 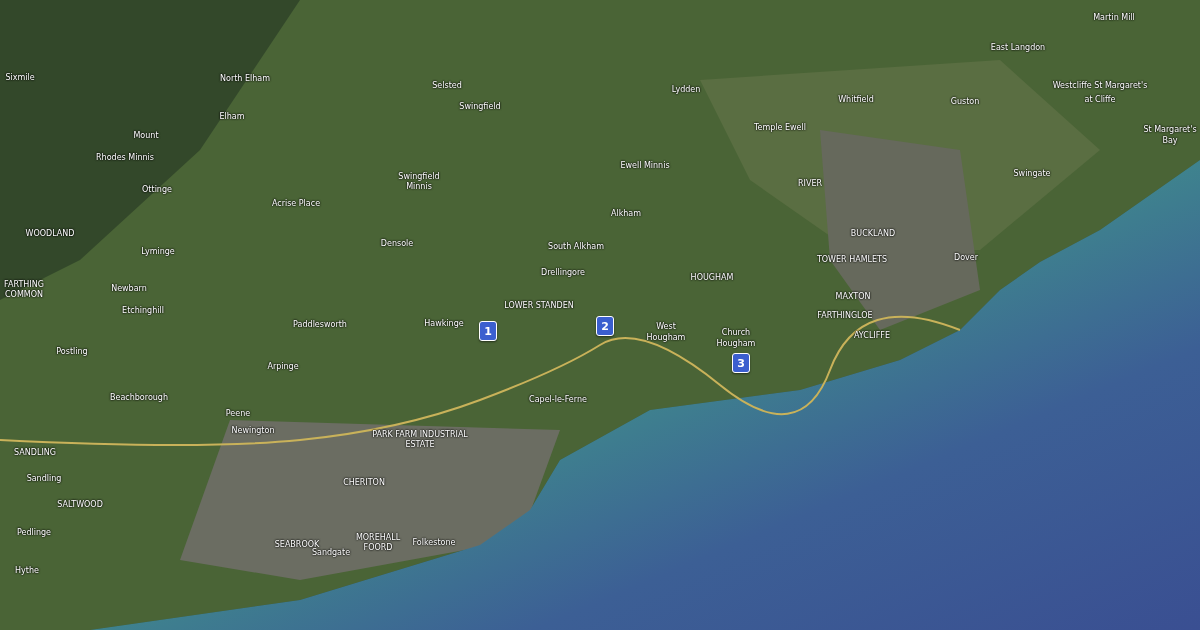 I want to click on place-label: Etchinghill, so click(x=143, y=311).